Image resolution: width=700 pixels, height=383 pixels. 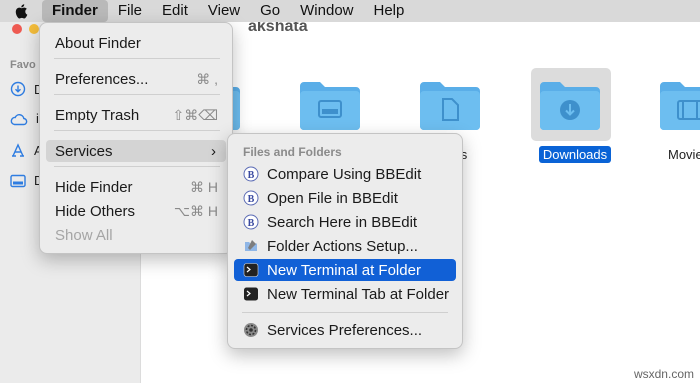 I want to click on close-button, so click(x=17, y=29).